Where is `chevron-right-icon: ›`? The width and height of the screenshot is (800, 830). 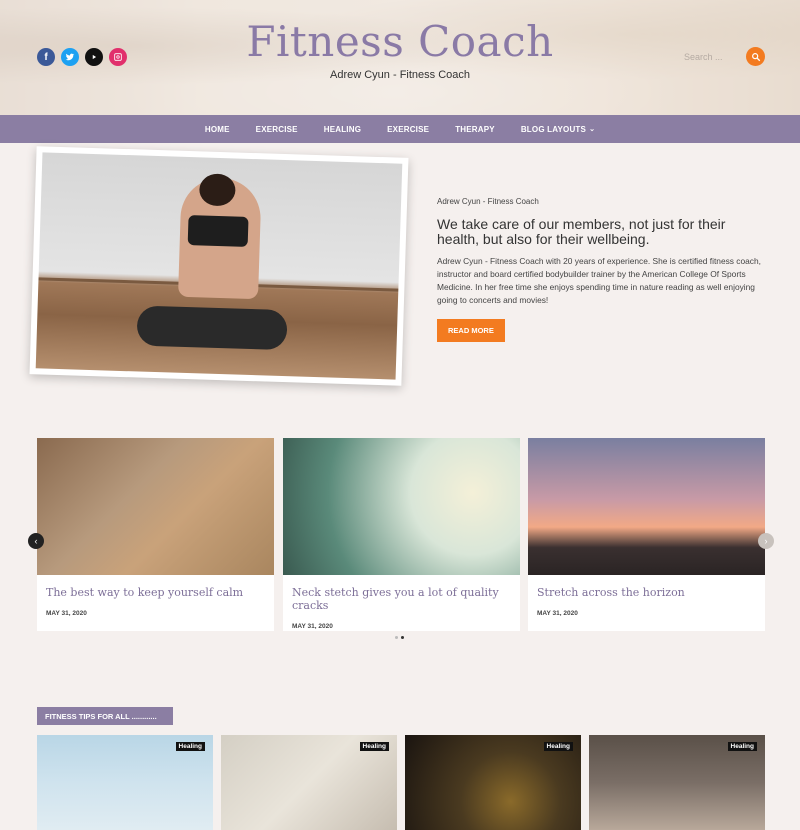 chevron-right-icon: › is located at coordinates (766, 541).